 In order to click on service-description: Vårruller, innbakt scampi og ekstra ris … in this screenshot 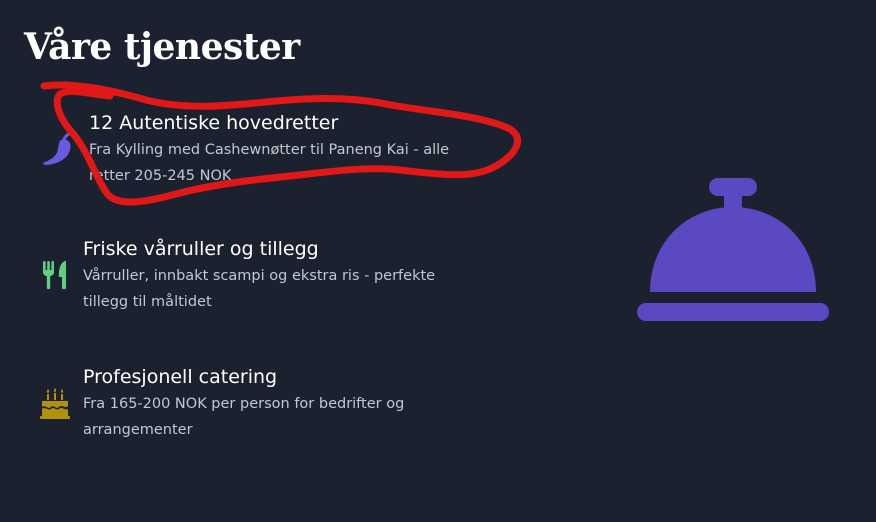, I will do `click(259, 289)`.